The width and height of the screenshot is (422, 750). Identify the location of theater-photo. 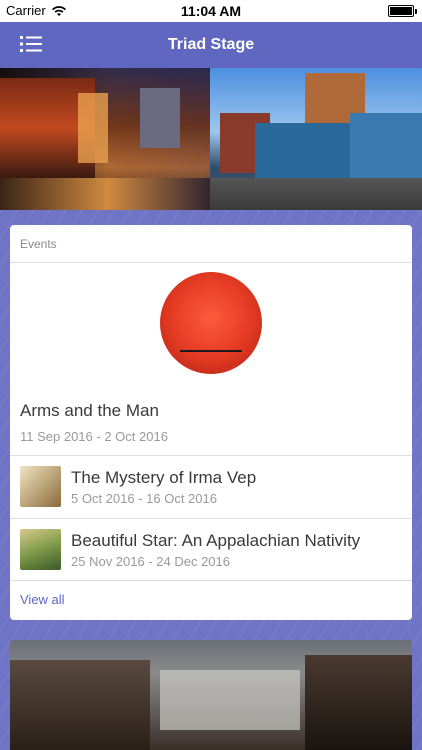
(211, 695).